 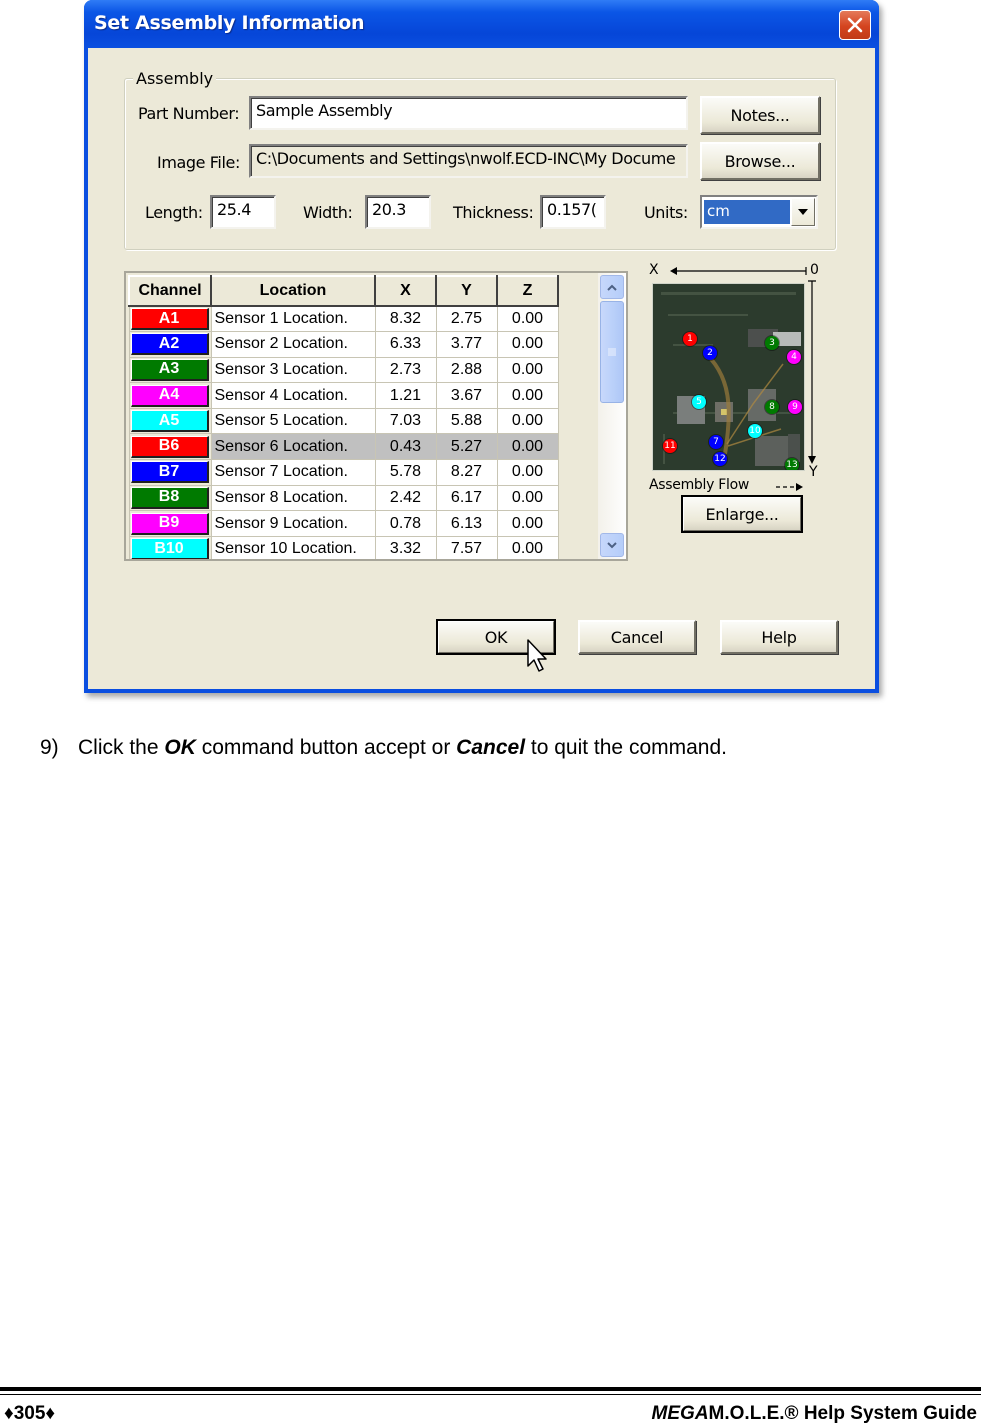 What do you see at coordinates (293, 344) in the screenshot?
I see `location-cell: Sensor 2 Location.` at bounding box center [293, 344].